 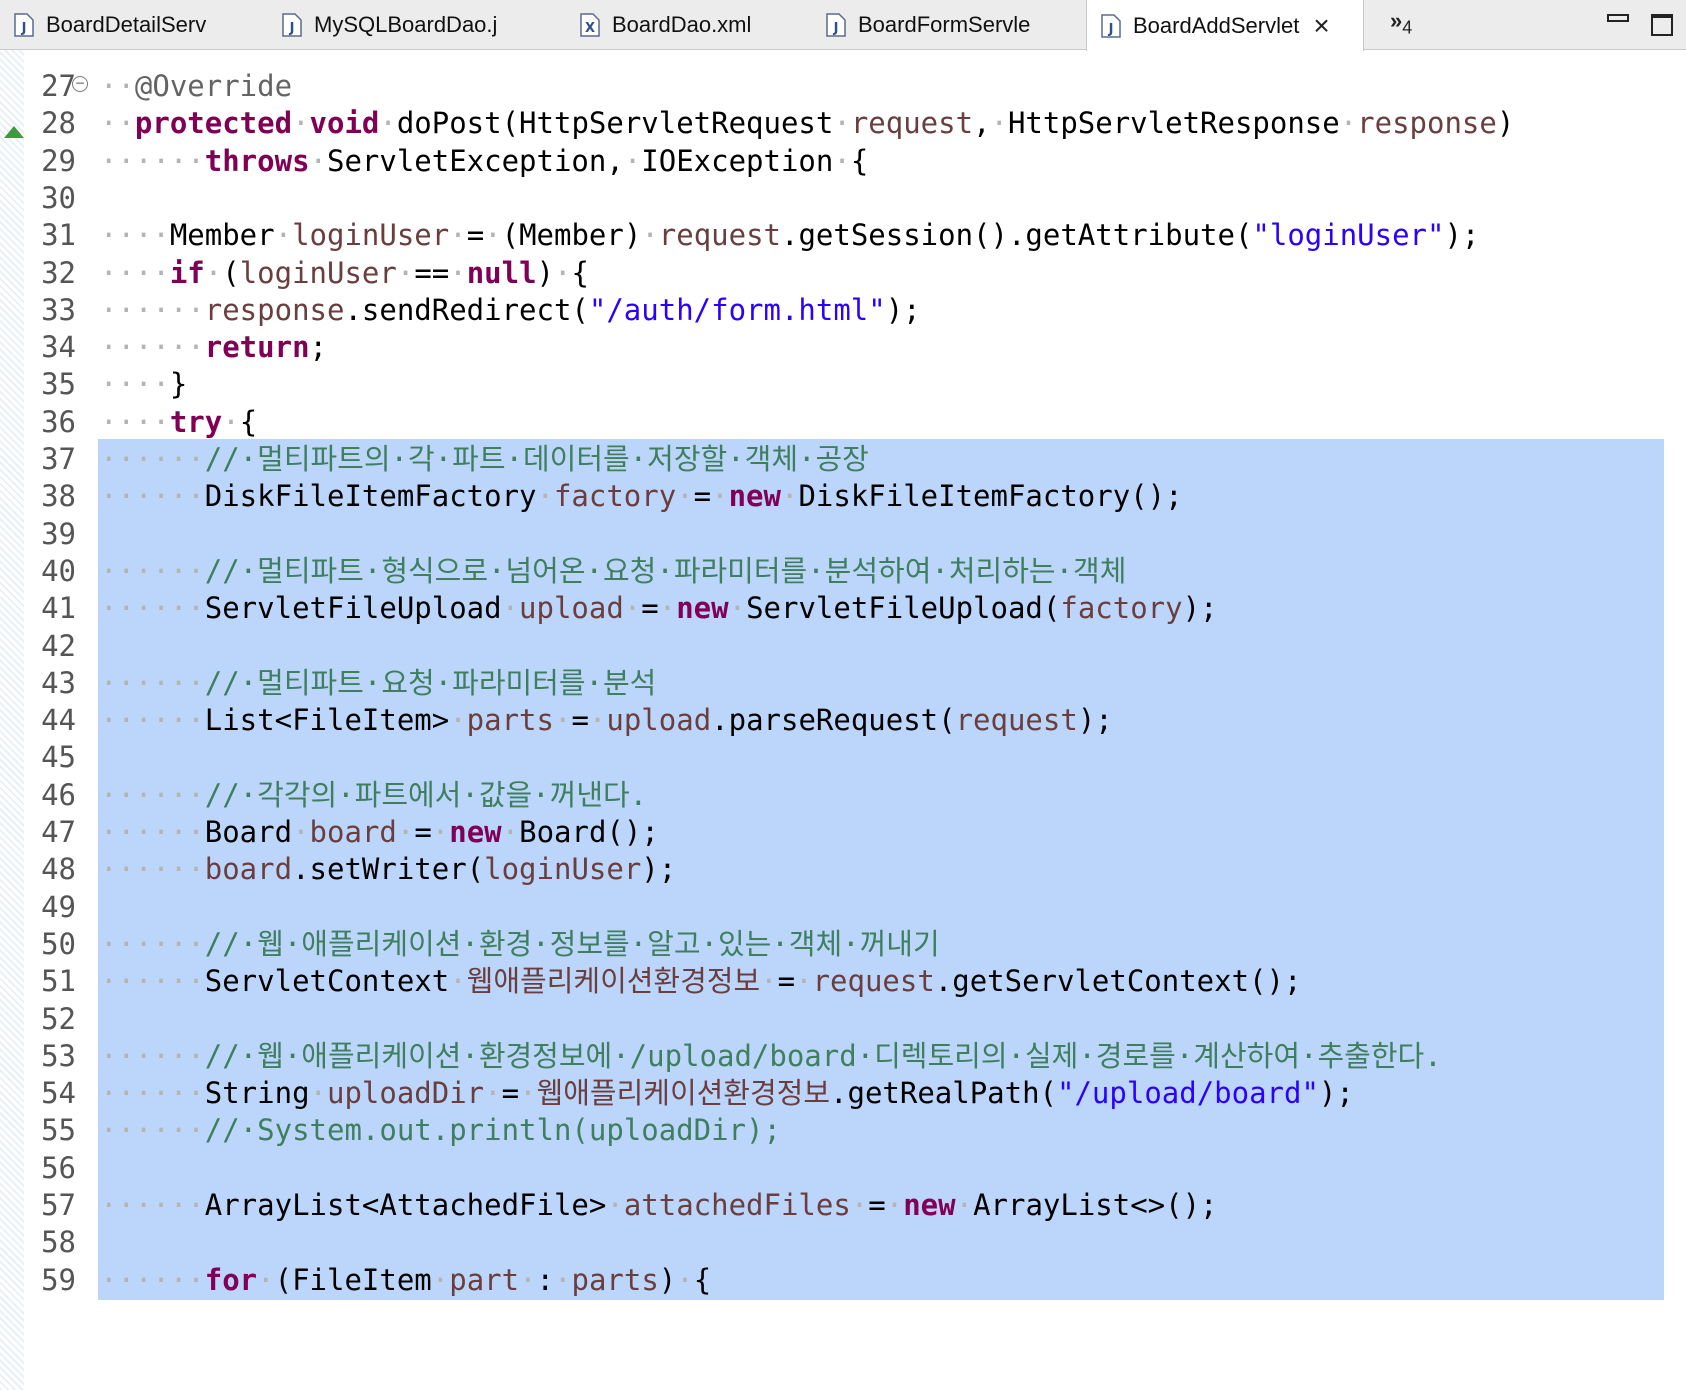 What do you see at coordinates (257, 347) in the screenshot?
I see `code-token: return` at bounding box center [257, 347].